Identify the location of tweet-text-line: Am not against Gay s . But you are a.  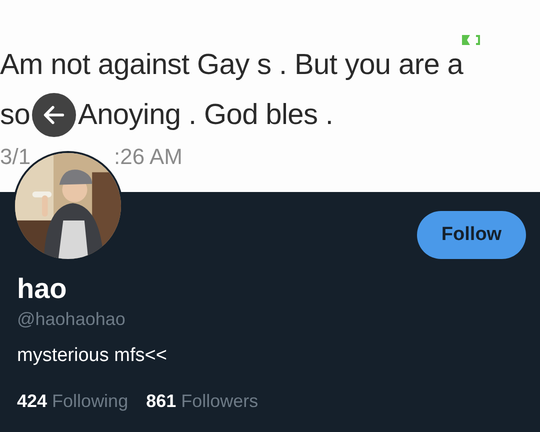
(232, 65).